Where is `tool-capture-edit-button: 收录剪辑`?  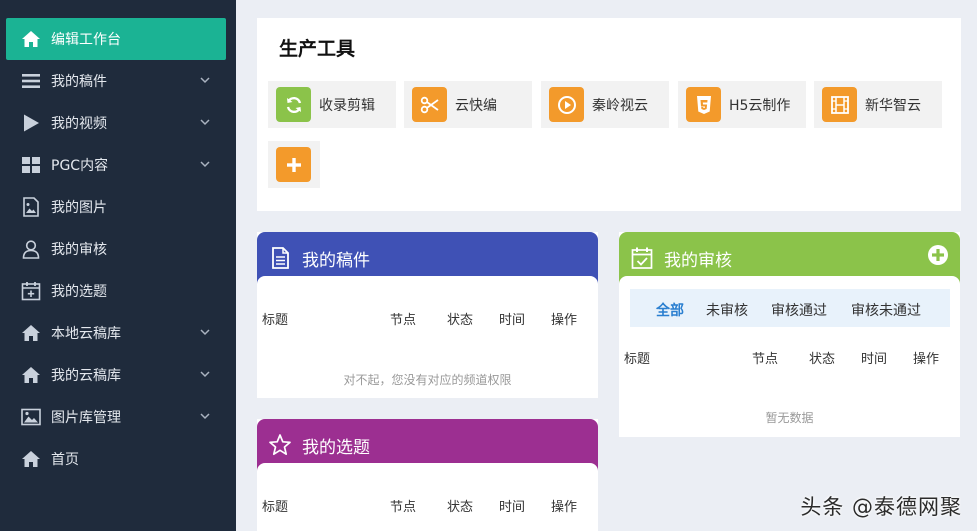
tool-capture-edit-button: 收录剪辑 is located at coordinates (332, 104).